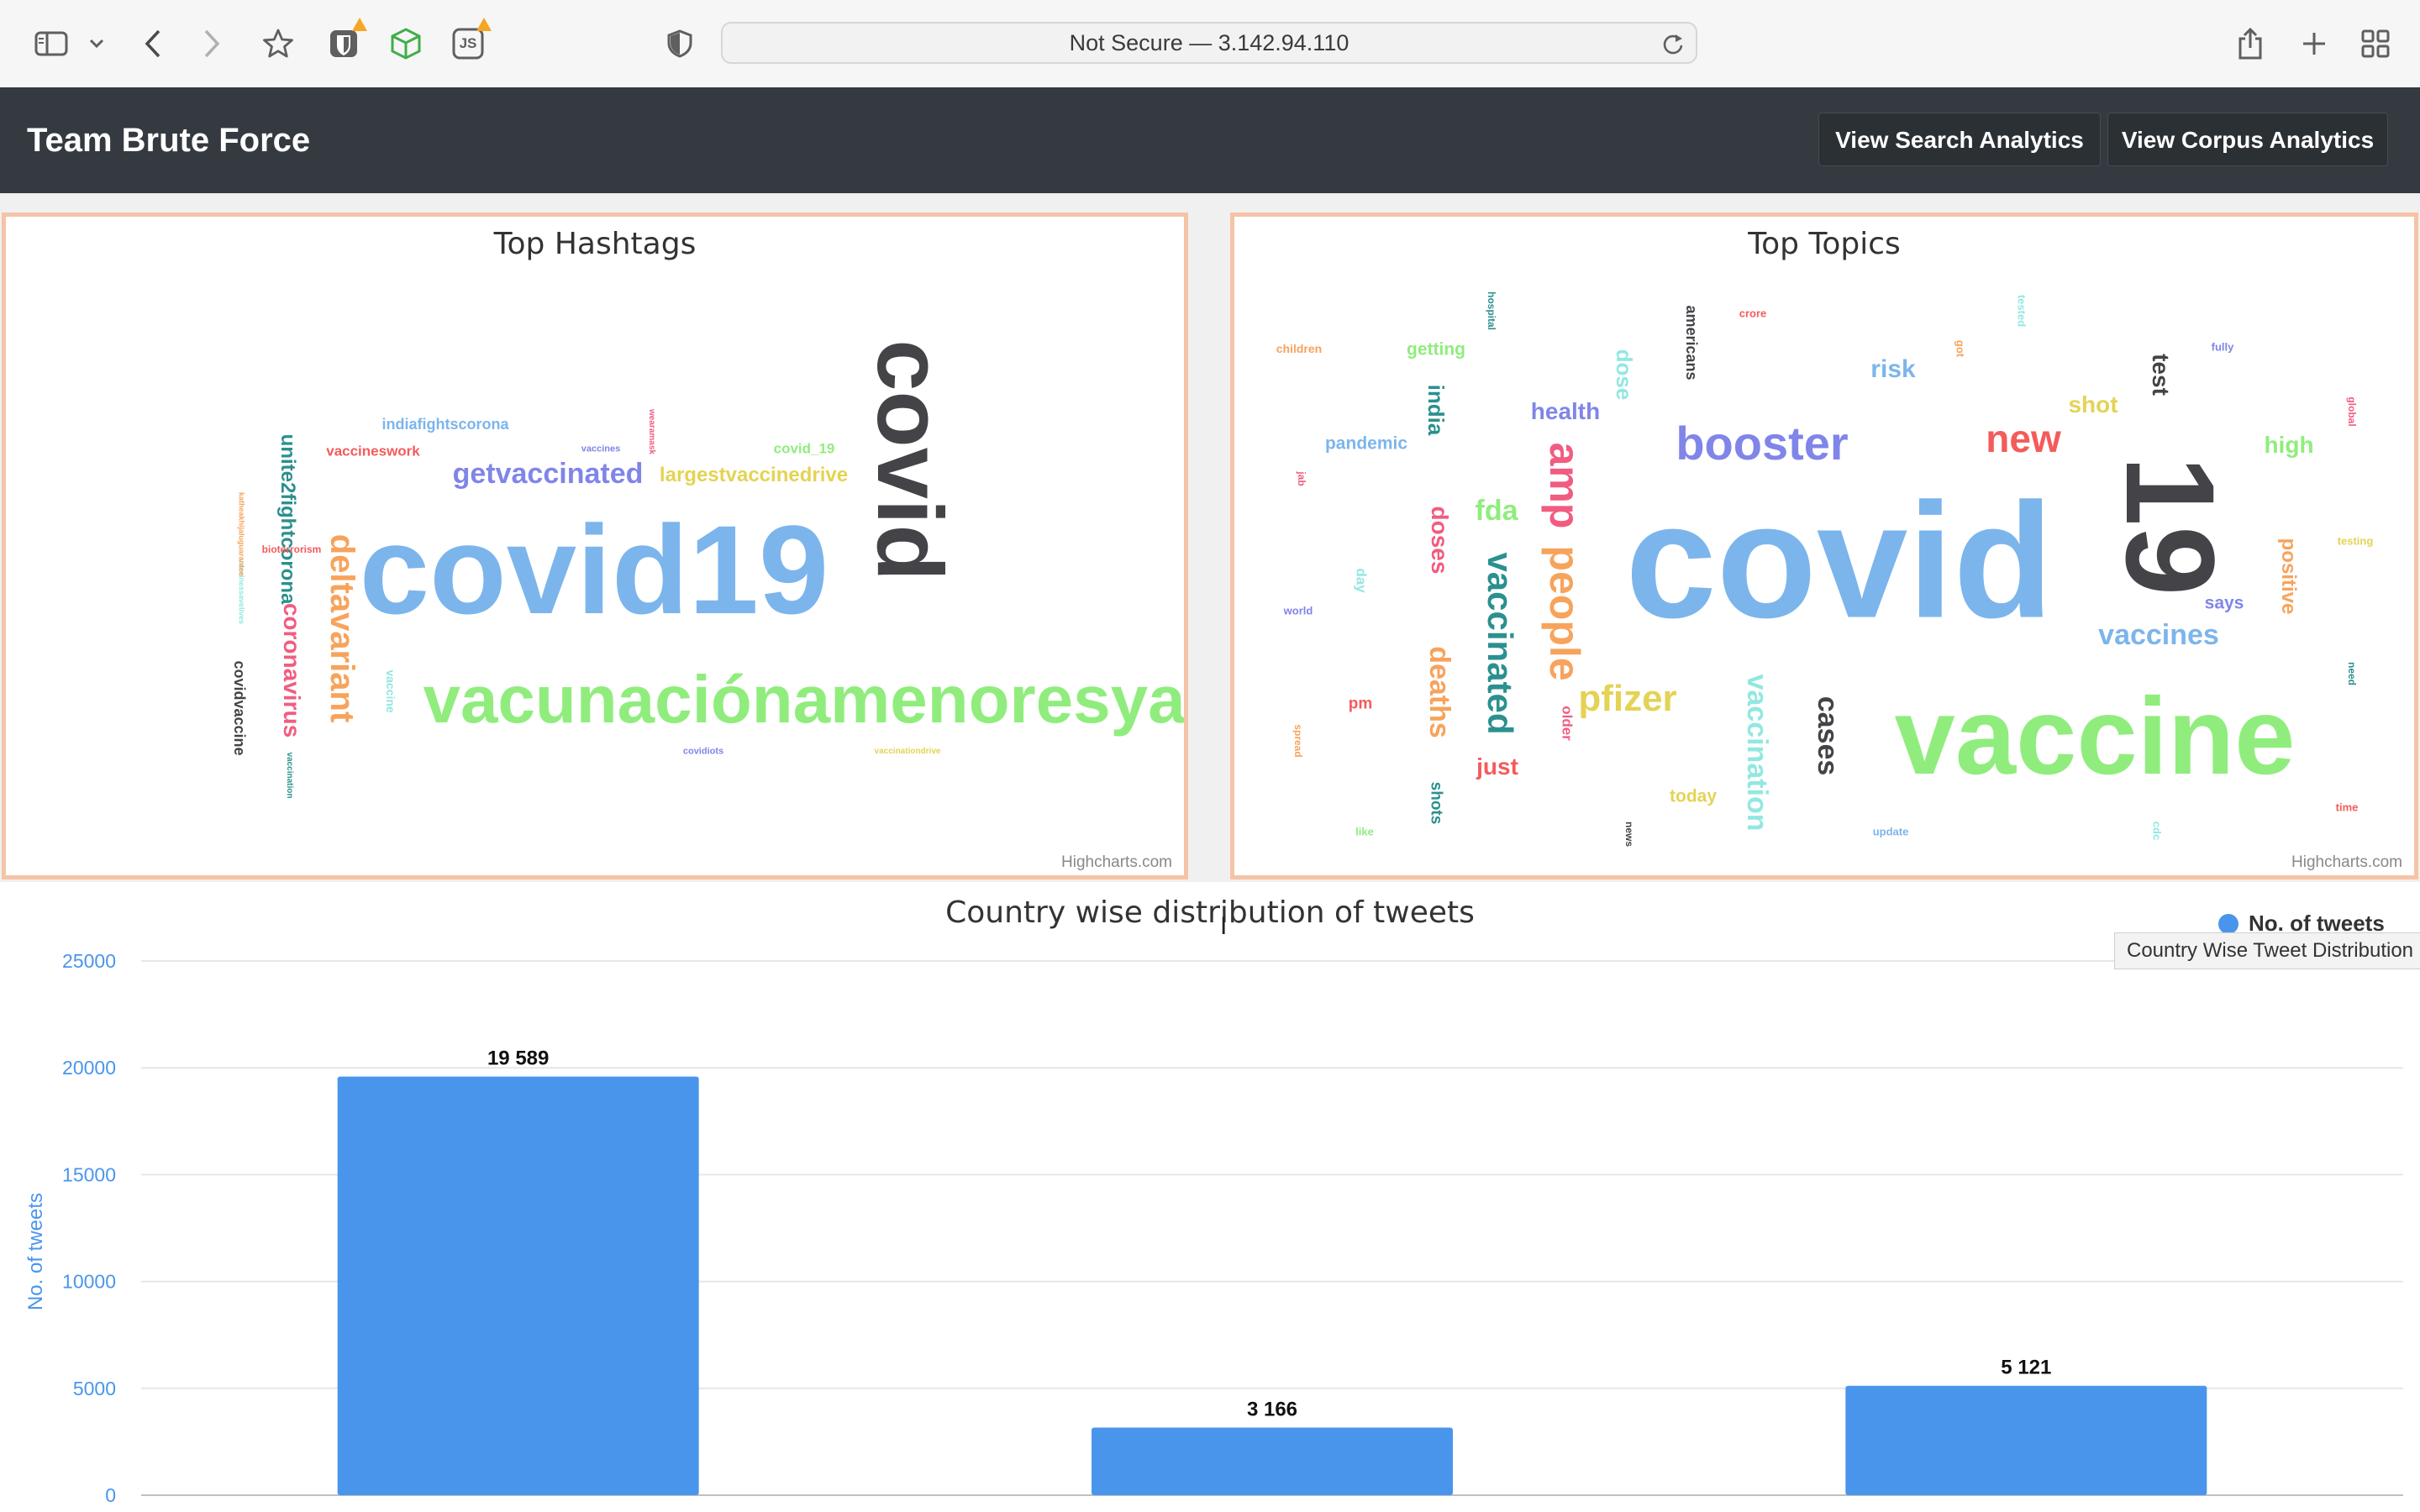 This screenshot has height=1512, width=2420. What do you see at coordinates (211, 44) in the screenshot?
I see `forward-icon` at bounding box center [211, 44].